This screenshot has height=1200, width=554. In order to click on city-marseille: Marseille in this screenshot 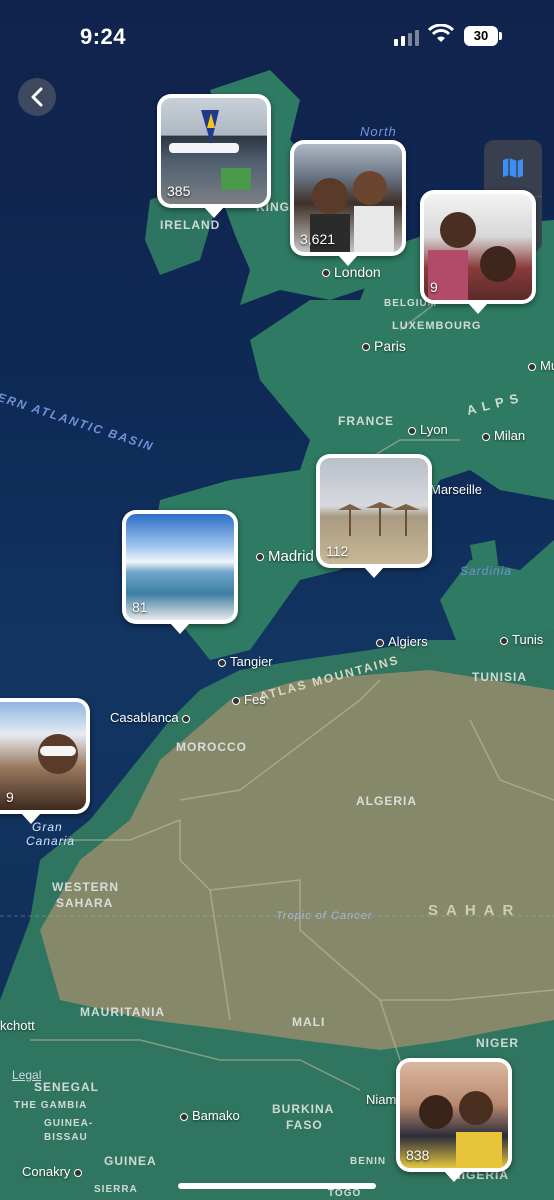, I will do `click(456, 489)`.